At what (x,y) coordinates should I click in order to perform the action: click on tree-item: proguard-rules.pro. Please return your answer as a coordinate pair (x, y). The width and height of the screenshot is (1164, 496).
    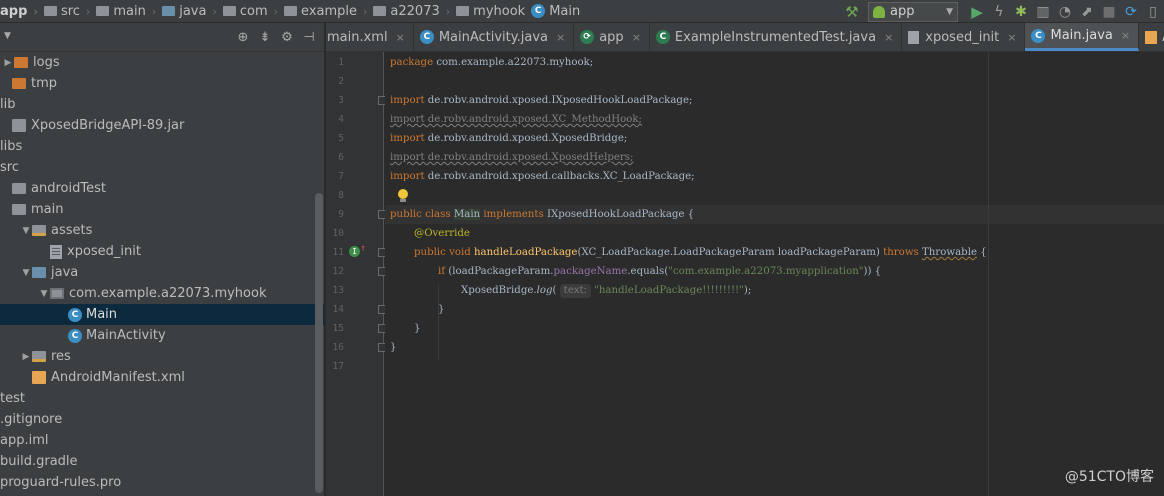
    Looking at the image, I should click on (162, 482).